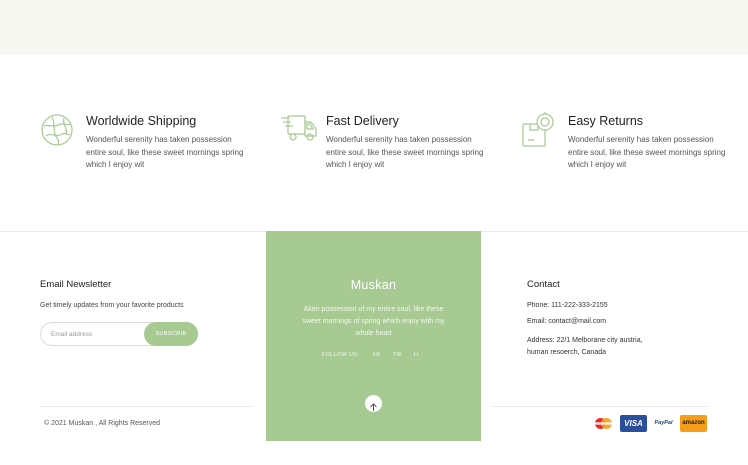 This screenshot has height=465, width=748. What do you see at coordinates (416, 355) in the screenshot?
I see `social-link-li: LI` at bounding box center [416, 355].